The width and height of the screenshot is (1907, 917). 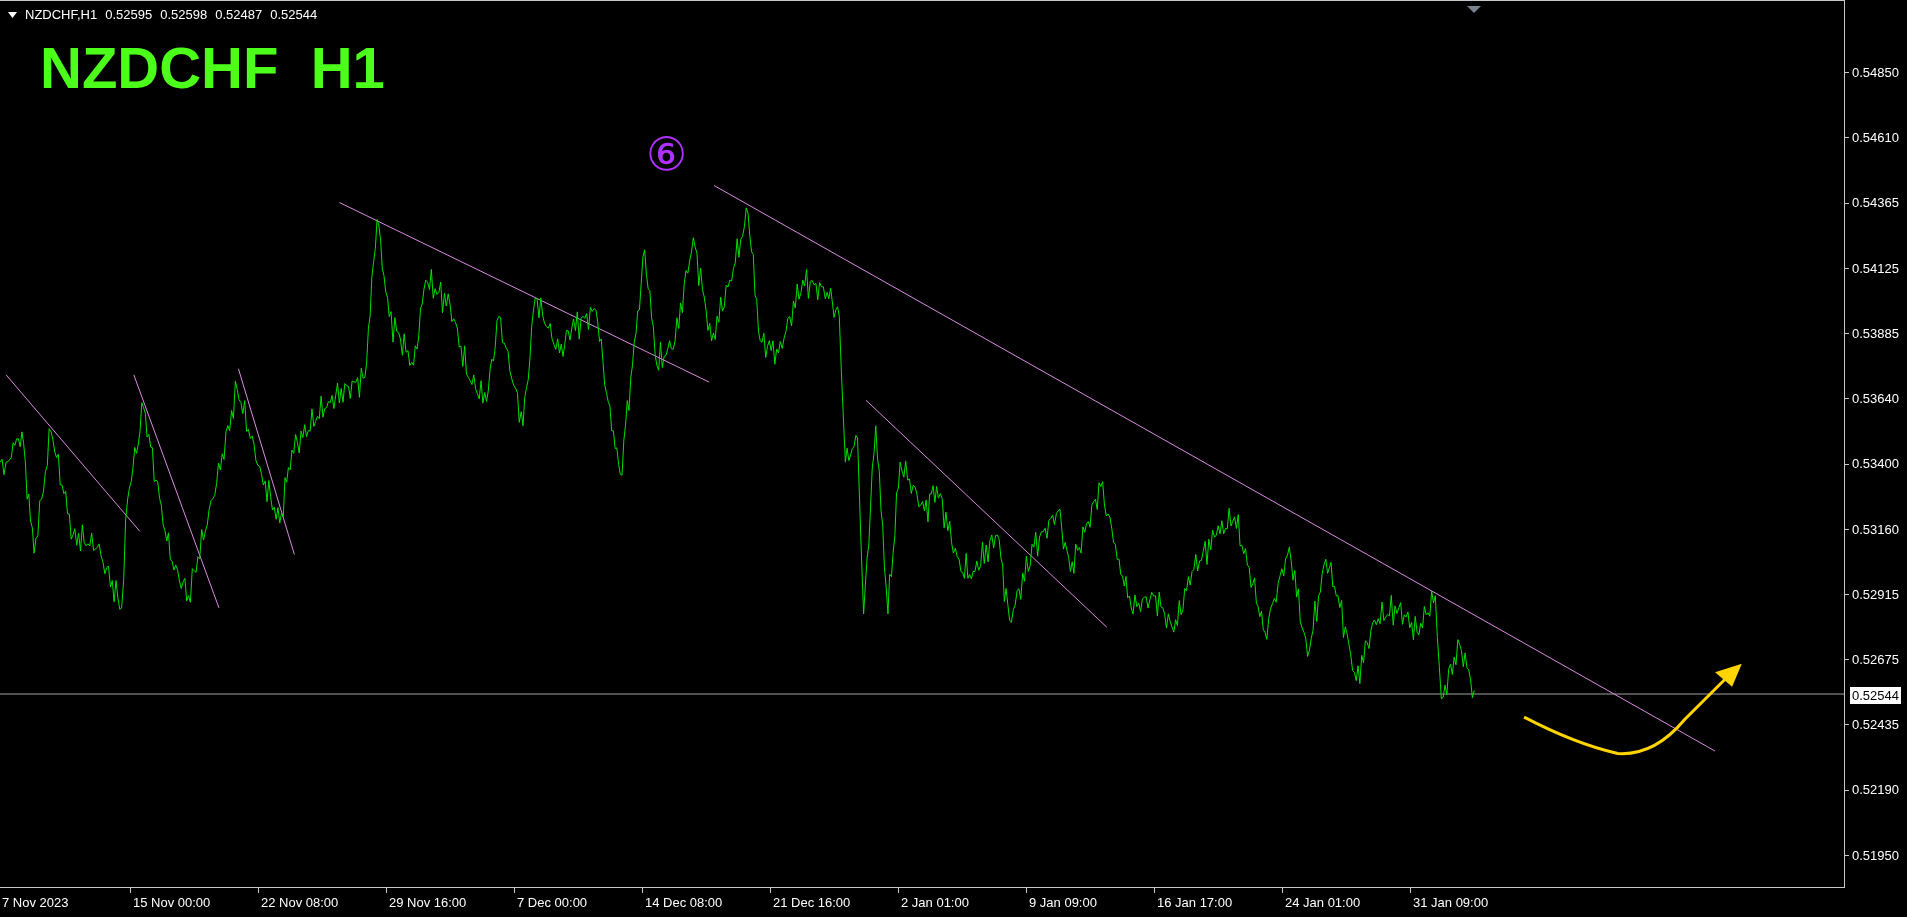 What do you see at coordinates (1474, 9) in the screenshot?
I see `scroll-marker-icon` at bounding box center [1474, 9].